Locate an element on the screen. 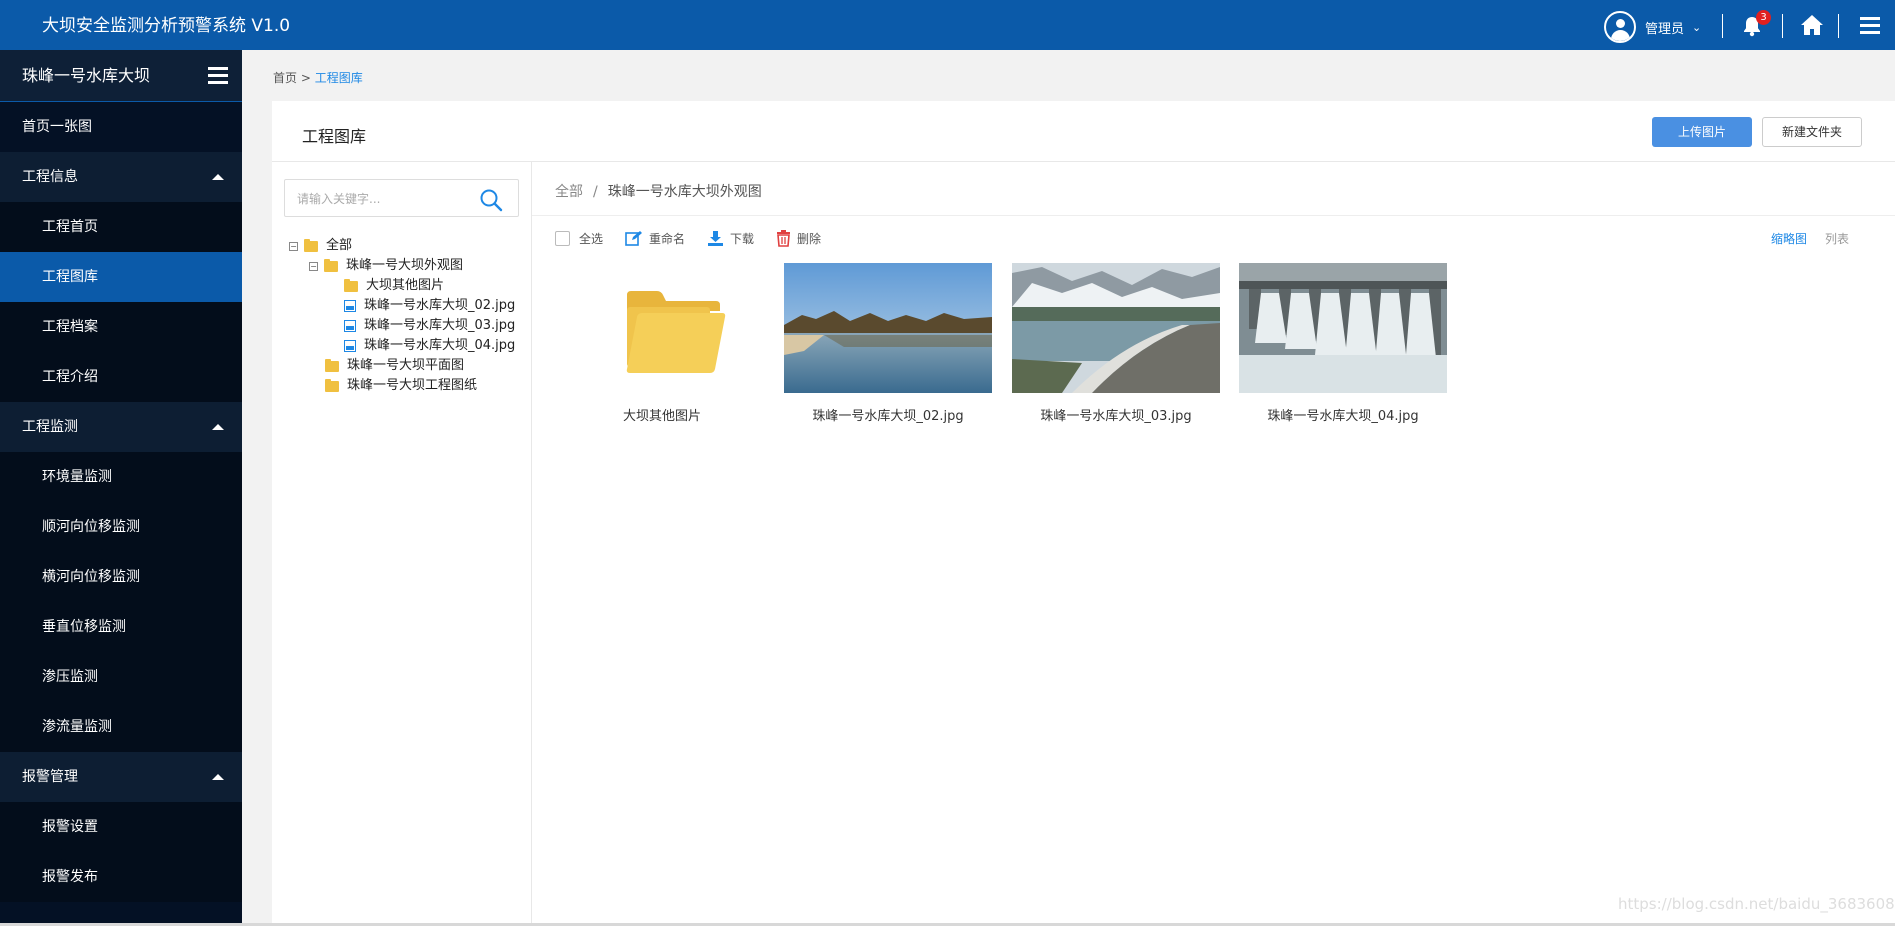  sidebar-item-cross-displacement: 横河向位移监测 is located at coordinates (121, 577).